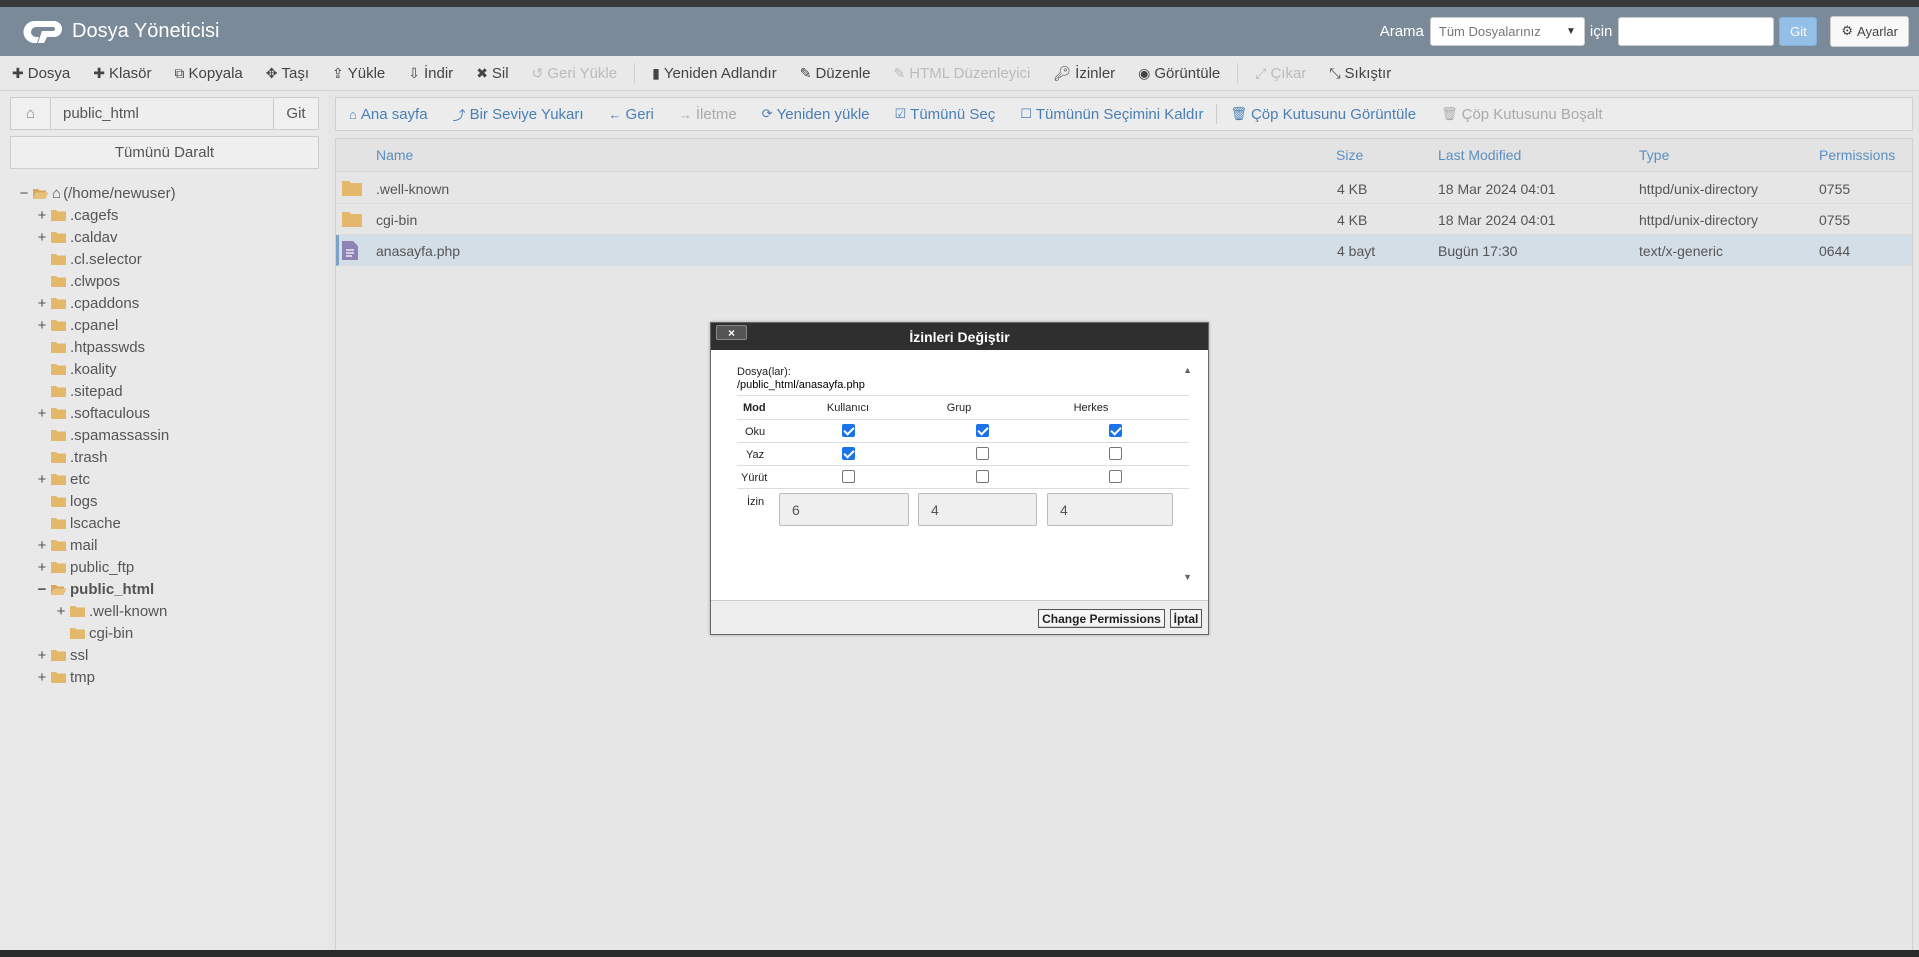 The width and height of the screenshot is (1919, 957). What do you see at coordinates (41, 73) in the screenshot?
I see `new-file-button: ✚ Dosya` at bounding box center [41, 73].